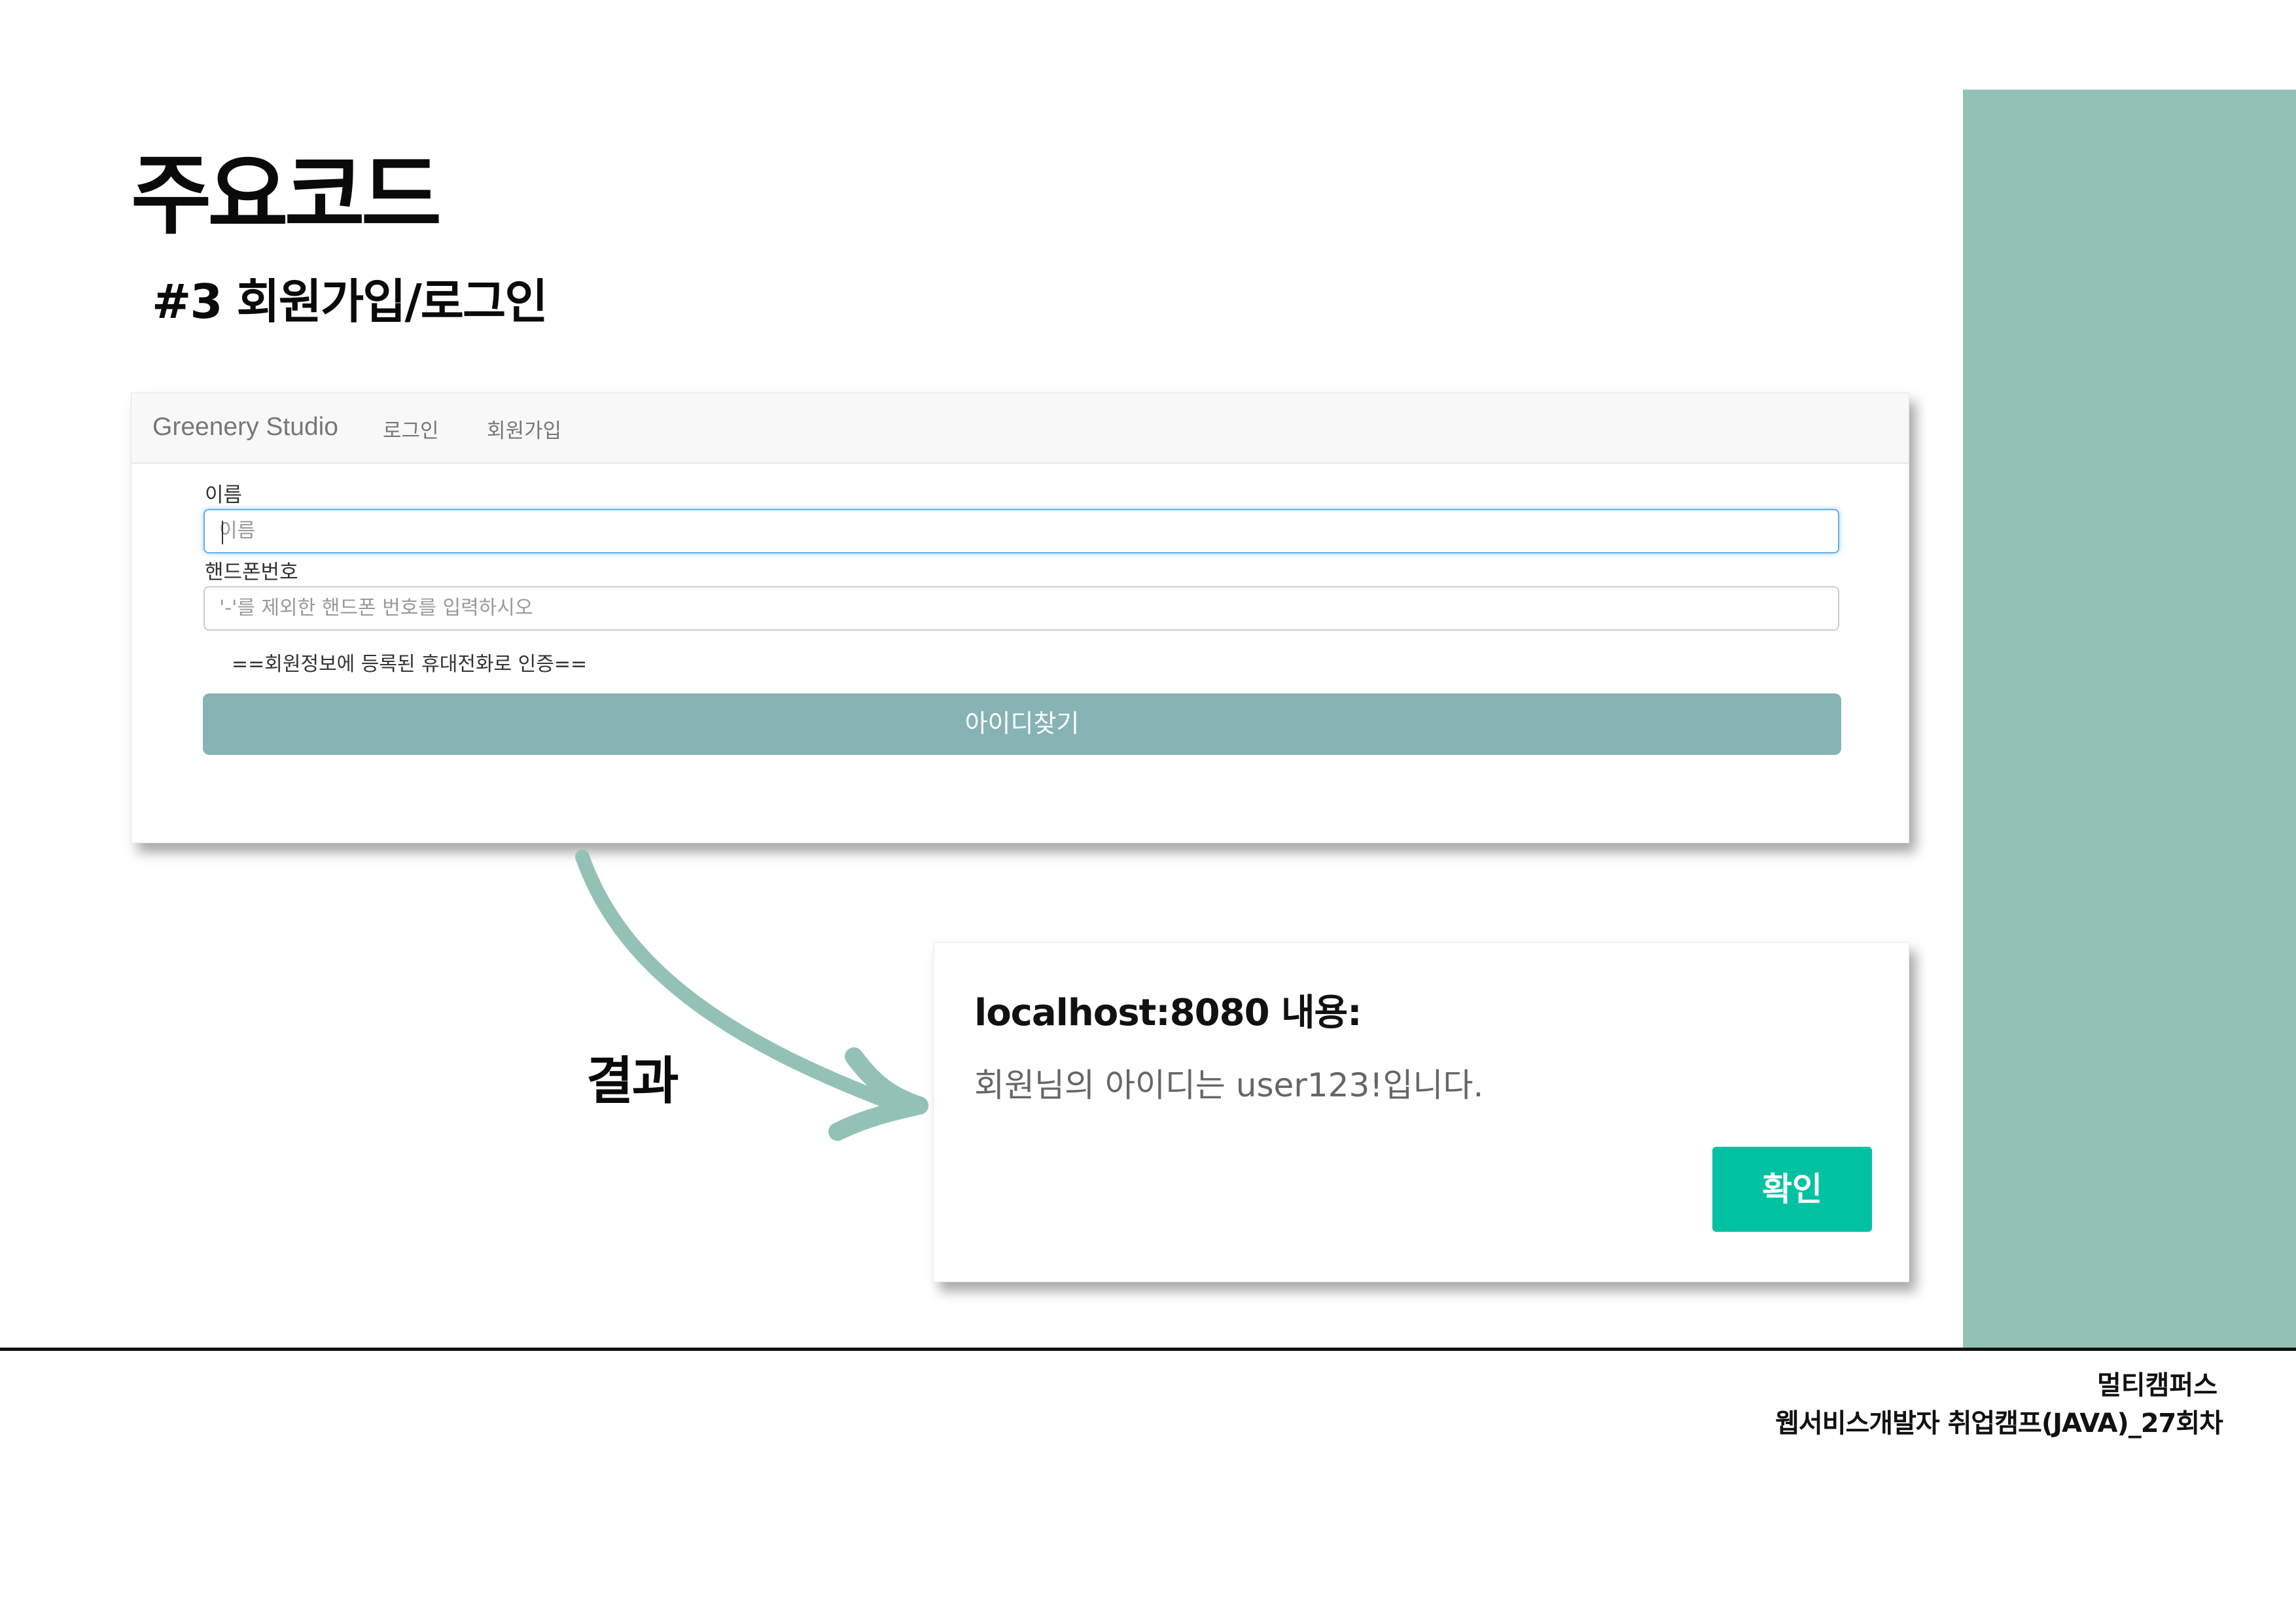  I want to click on phone-label: 핸드폰번호, so click(252, 573).